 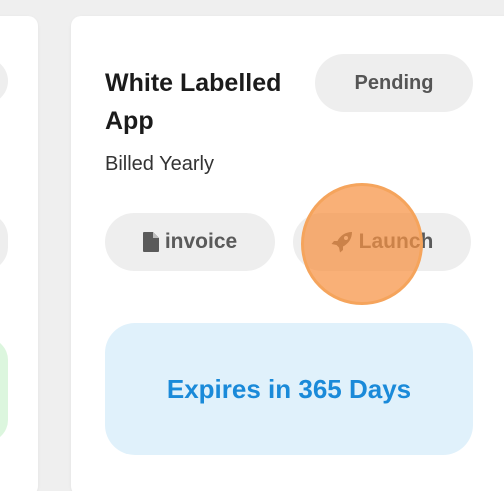 I want to click on neighbor-expiry-box, so click(x=4, y=390).